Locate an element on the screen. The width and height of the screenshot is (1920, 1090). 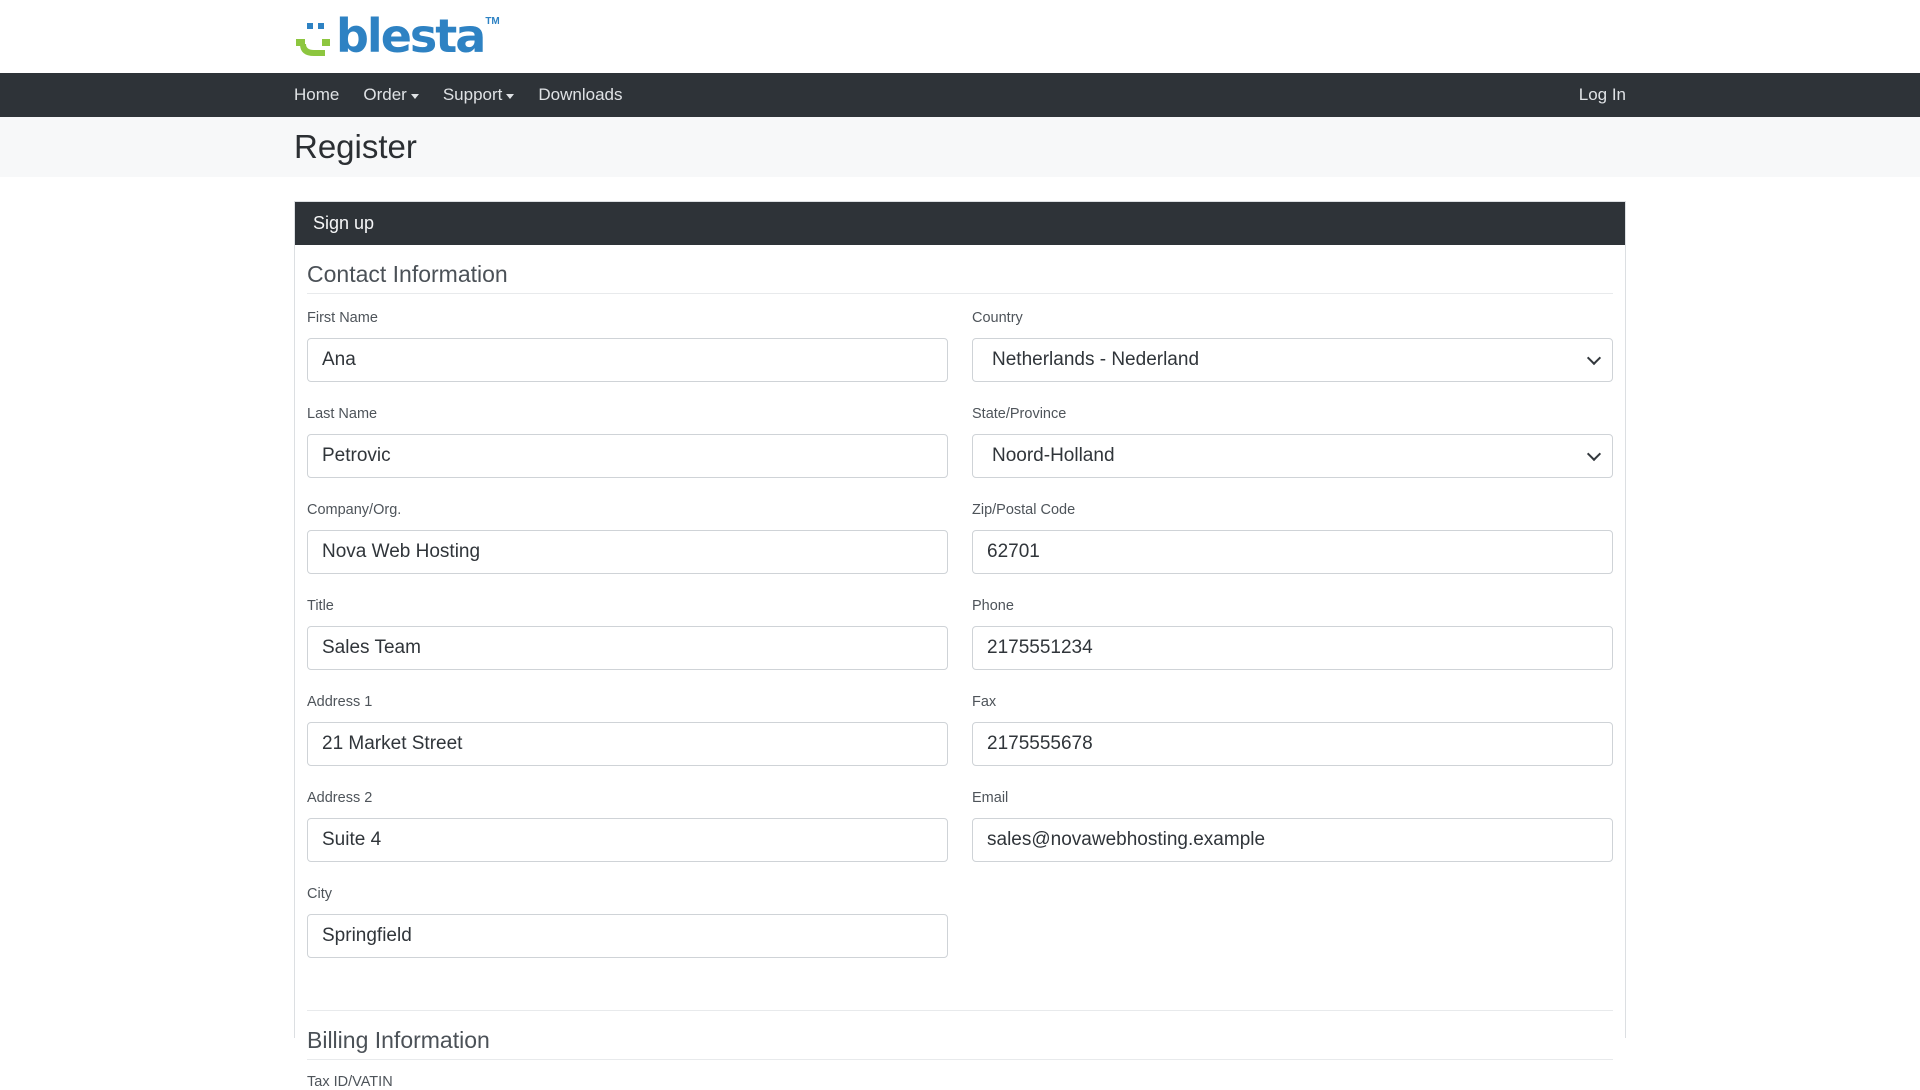
state-group: State/Province Noord-Holland is located at coordinates (1292, 452).